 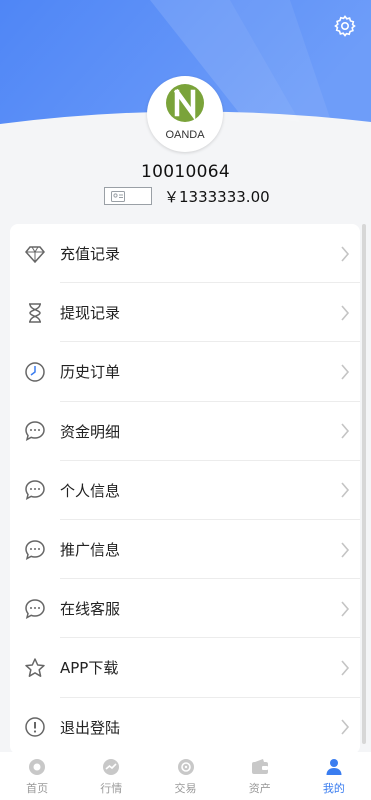 What do you see at coordinates (37, 788) in the screenshot?
I see `tab-label: 首页` at bounding box center [37, 788].